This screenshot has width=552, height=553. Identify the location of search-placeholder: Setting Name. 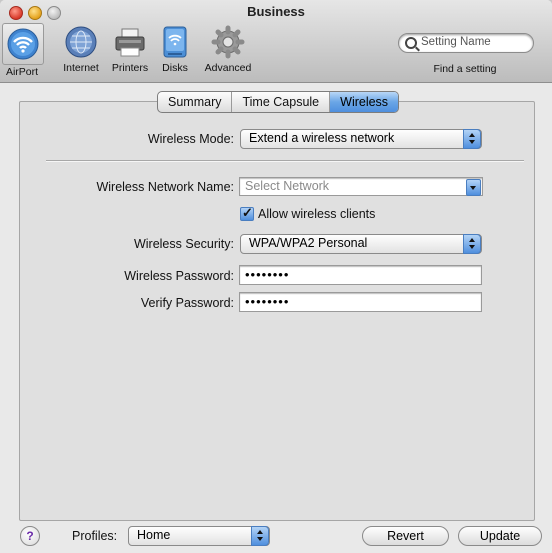
(456, 42).